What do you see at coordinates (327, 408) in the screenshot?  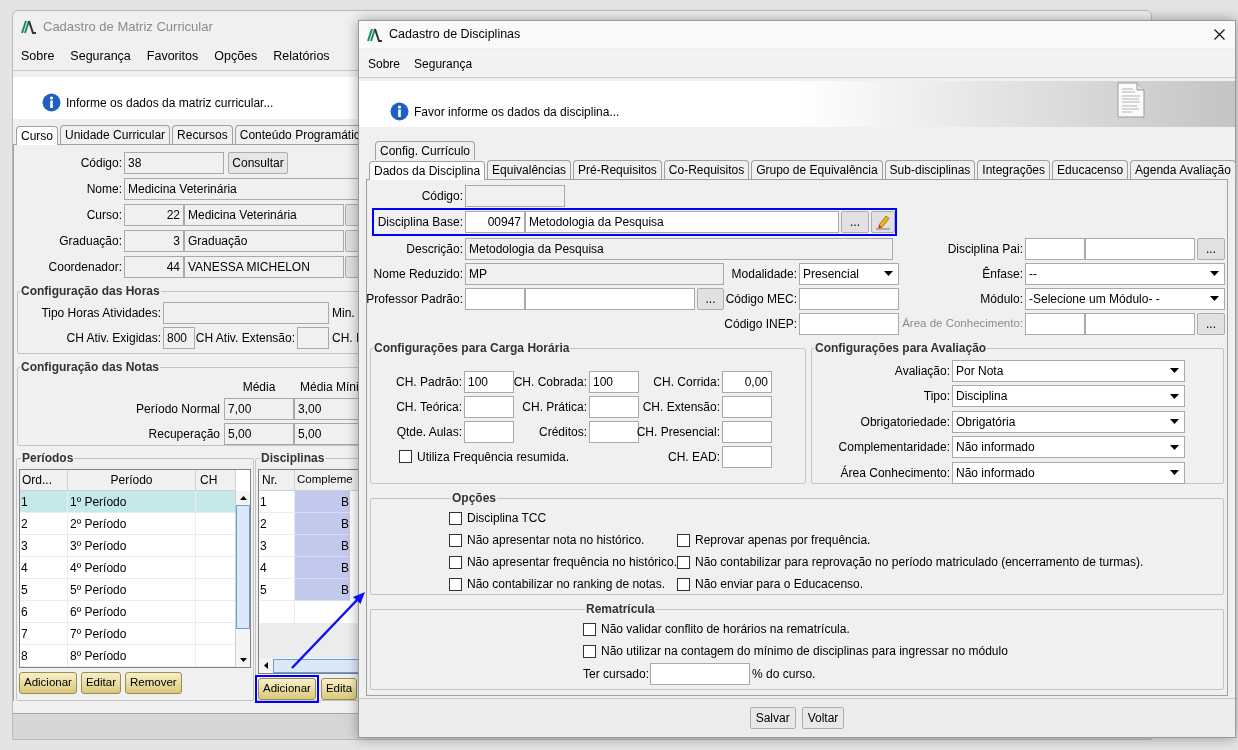 I see `input-field: 3,00` at bounding box center [327, 408].